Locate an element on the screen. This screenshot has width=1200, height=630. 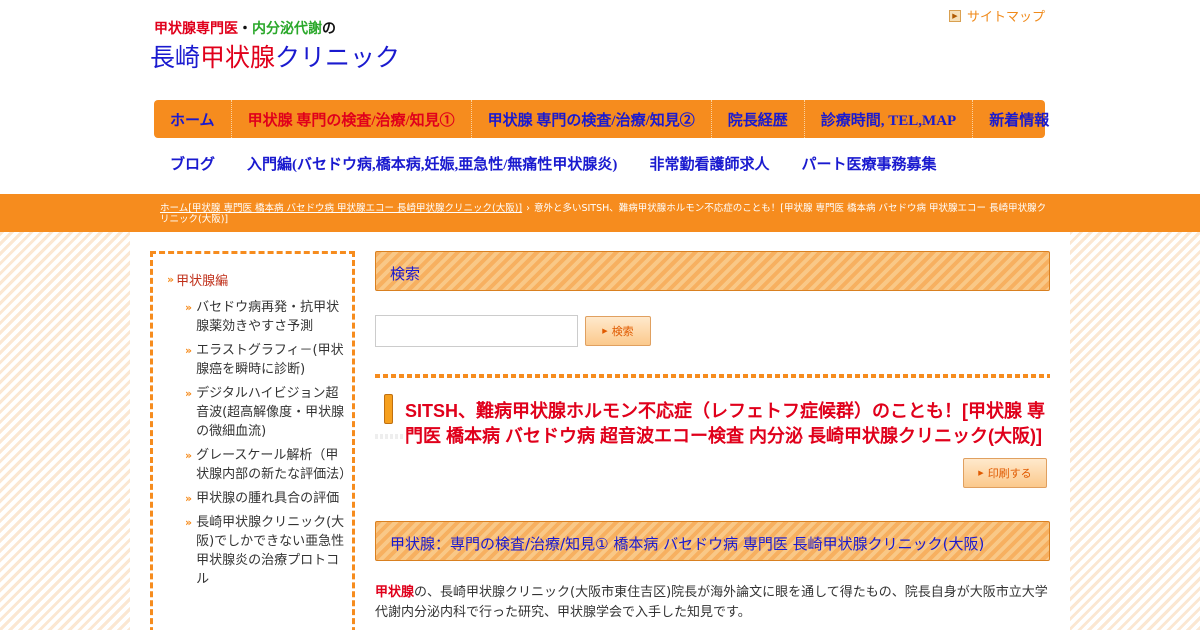
sidebar-item: ›› 長崎甲状腺クリニック(大阪)でしかできない亜急性甲状腺炎の治療プロトコル is located at coordinates (267, 551).